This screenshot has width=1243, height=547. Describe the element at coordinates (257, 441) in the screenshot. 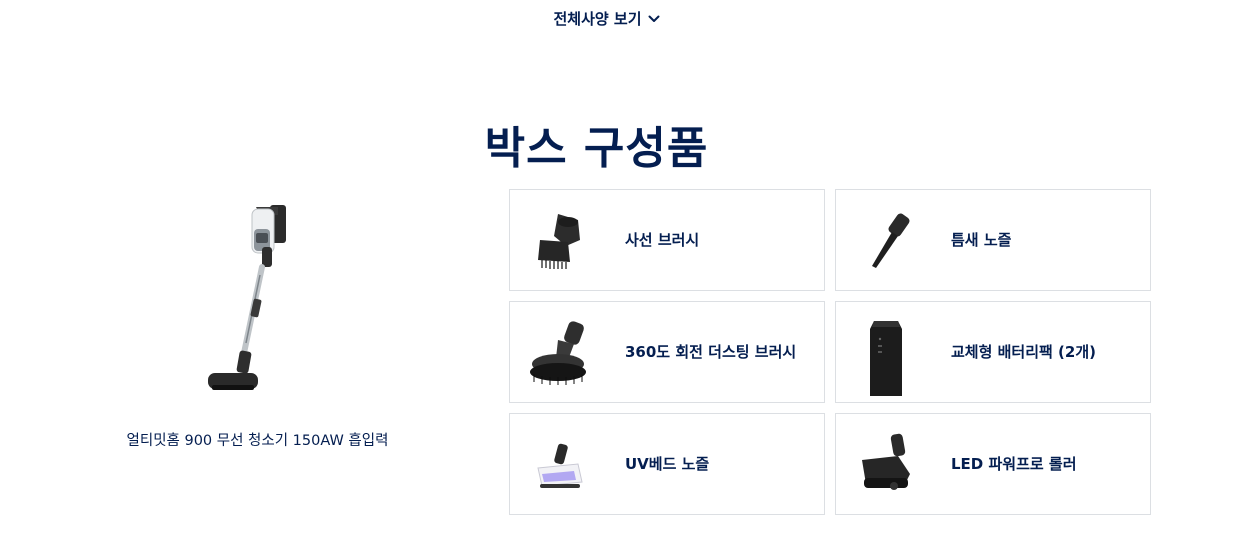

I see `main-product-name: 얼티밋홈 900 무선 청소기 150AW 흡입력` at that location.